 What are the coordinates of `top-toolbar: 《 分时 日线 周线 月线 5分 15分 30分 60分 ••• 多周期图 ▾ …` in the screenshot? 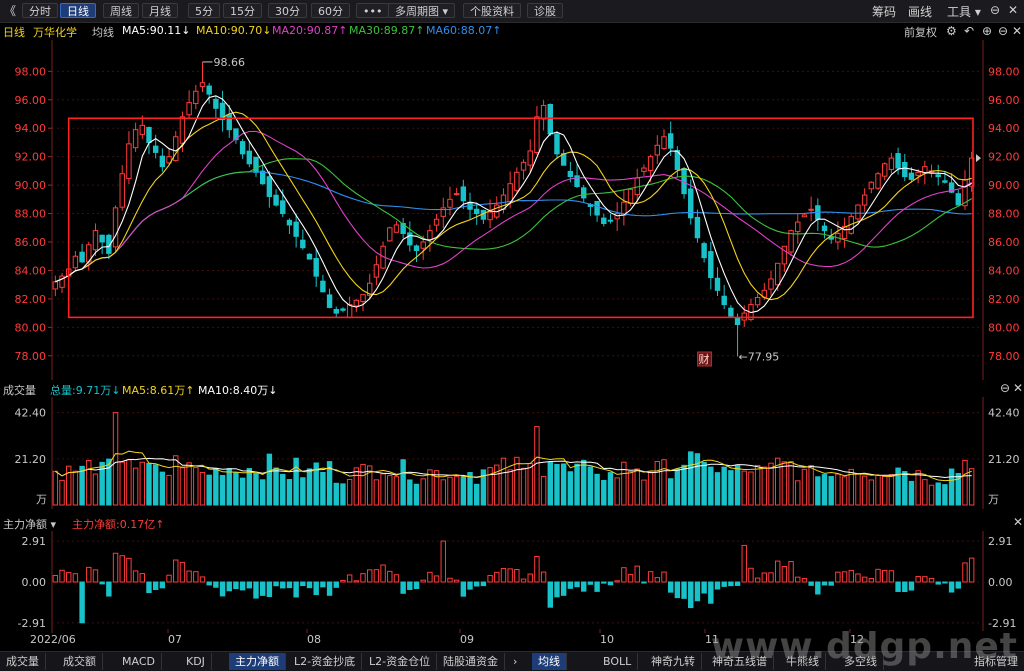 It's located at (512, 11).